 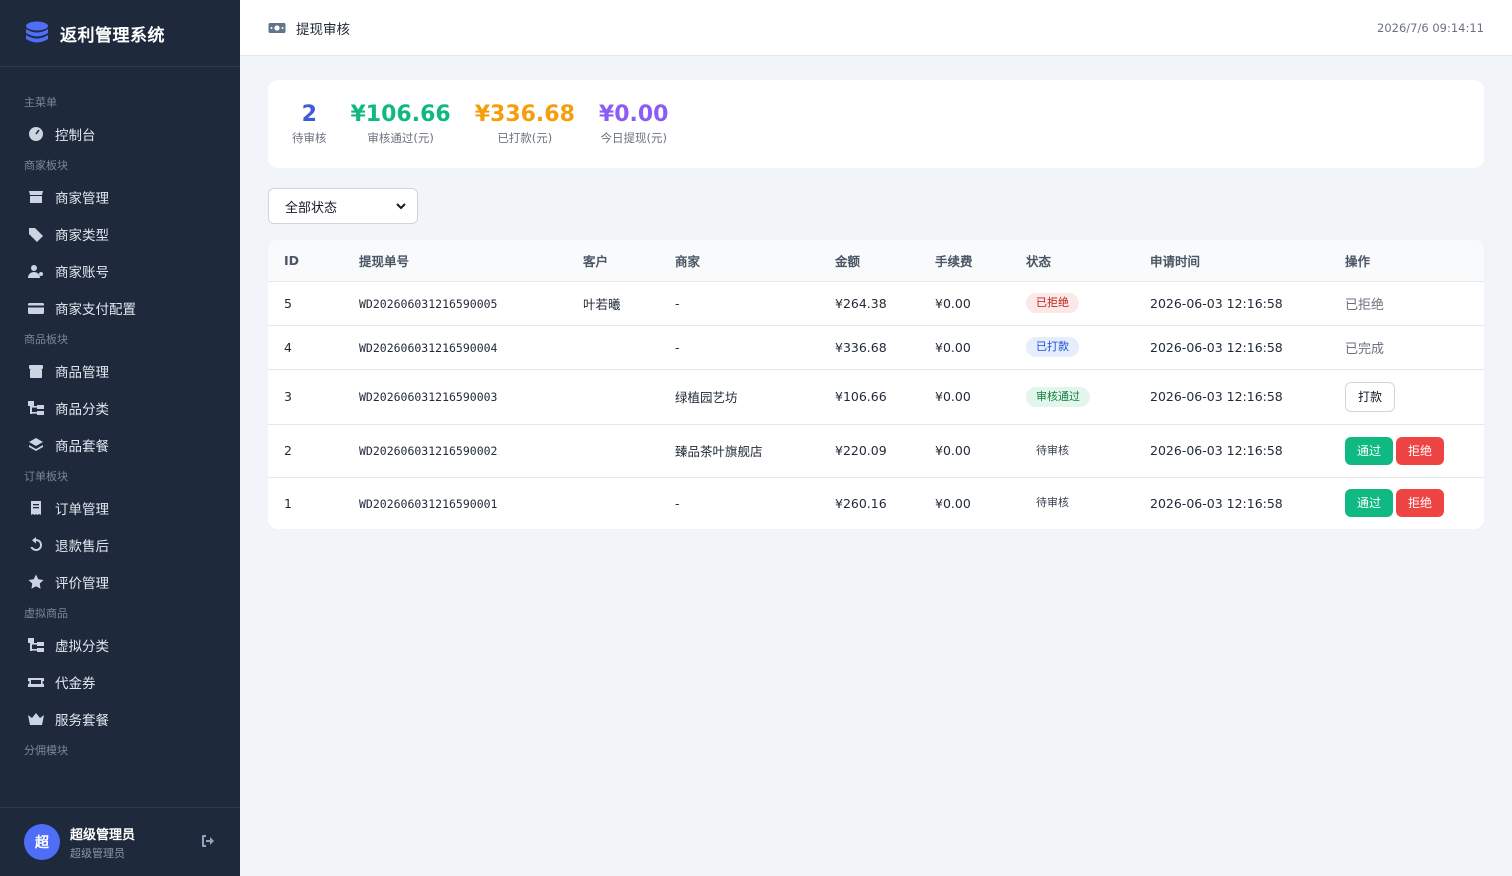 I want to click on sidebar-item: 商品套餐, so click(x=120, y=444).